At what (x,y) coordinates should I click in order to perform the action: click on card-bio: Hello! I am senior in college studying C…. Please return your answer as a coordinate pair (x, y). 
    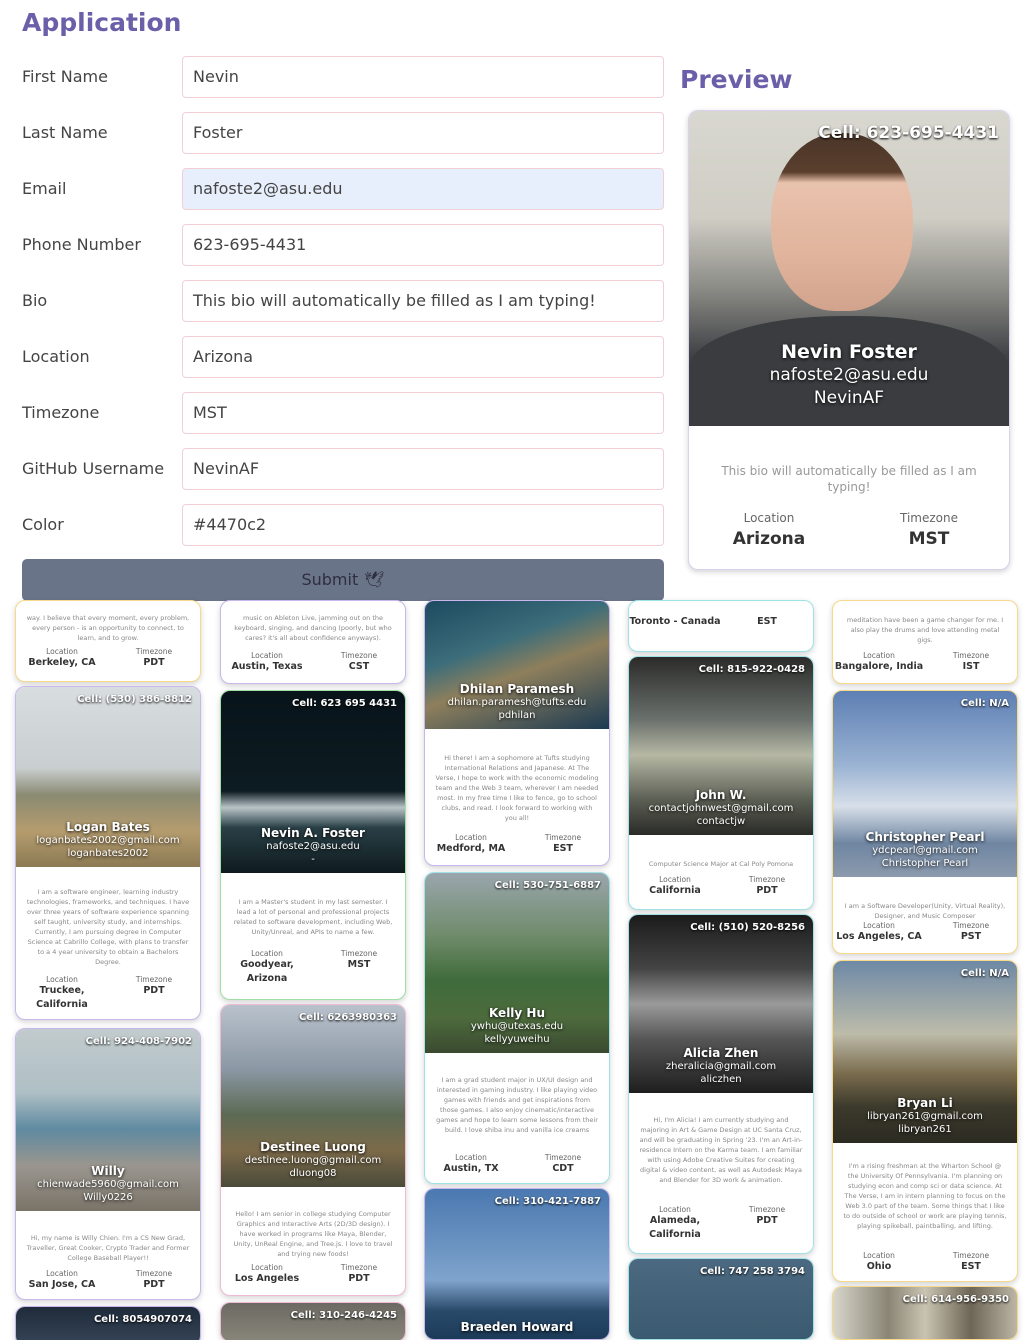
    Looking at the image, I should click on (313, 1234).